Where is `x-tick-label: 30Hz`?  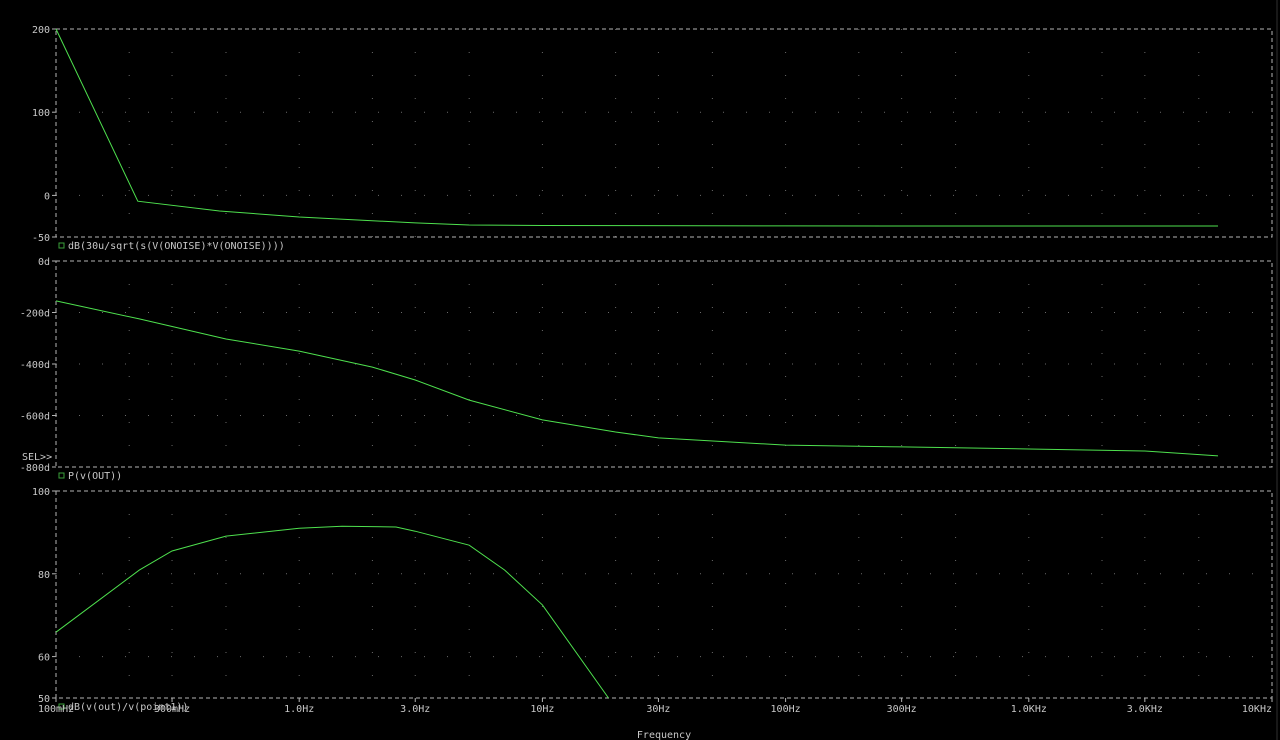 x-tick-label: 30Hz is located at coordinates (658, 709).